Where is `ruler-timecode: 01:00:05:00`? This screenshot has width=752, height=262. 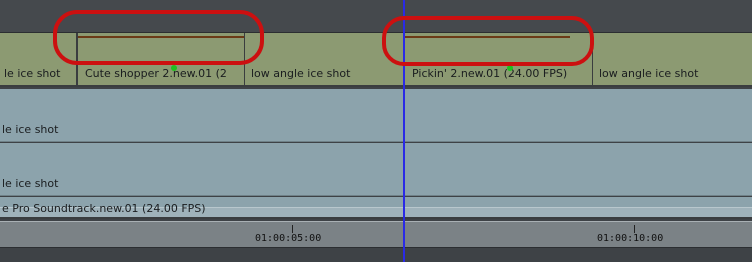
ruler-timecode: 01:00:05:00 is located at coordinates (288, 238).